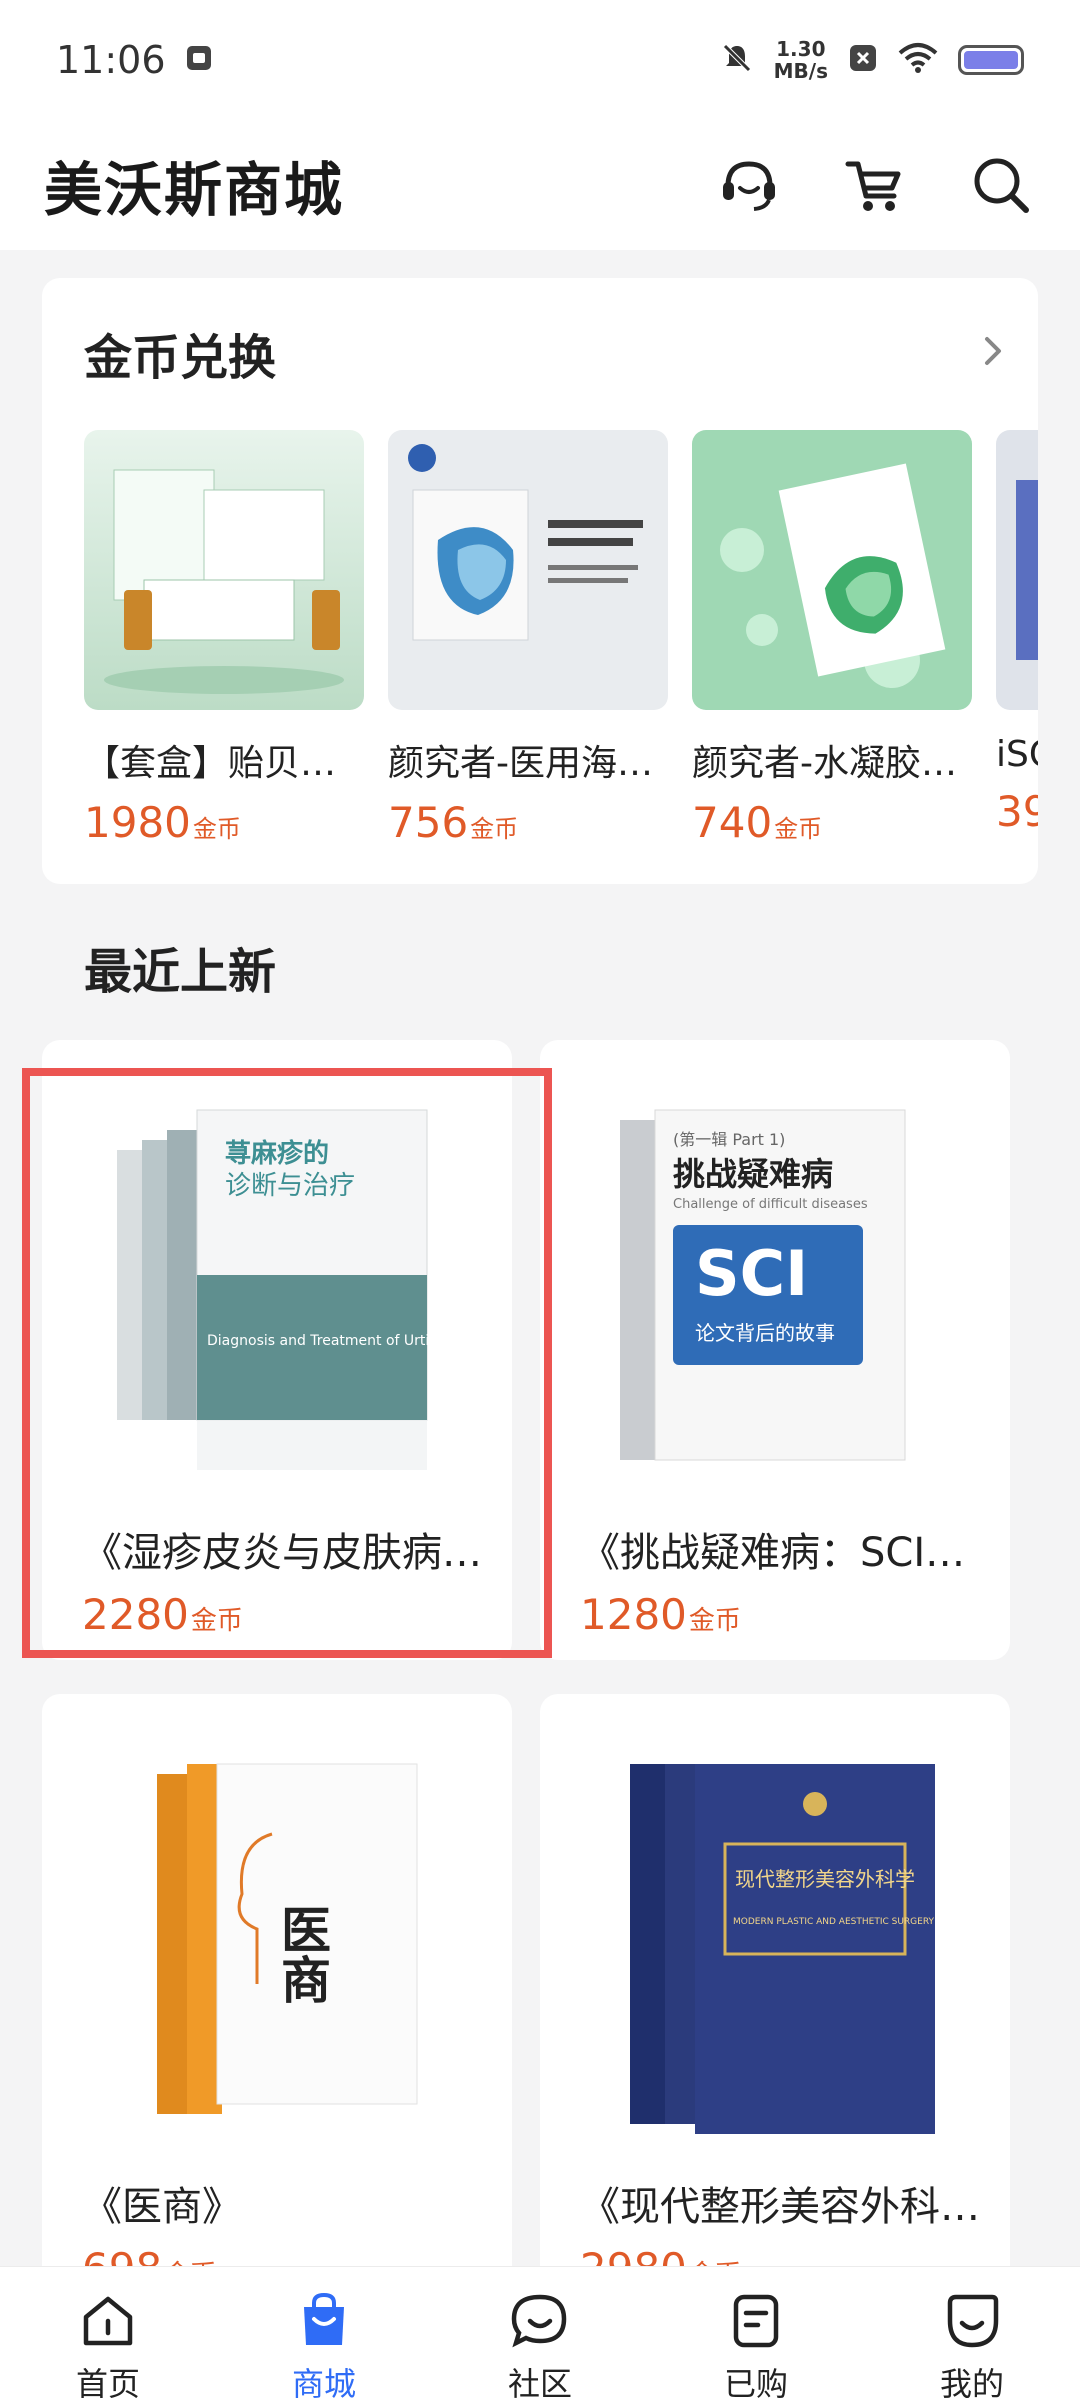 The height and width of the screenshot is (2408, 1080). I want to click on product-image: 医商, so click(277, 1944).